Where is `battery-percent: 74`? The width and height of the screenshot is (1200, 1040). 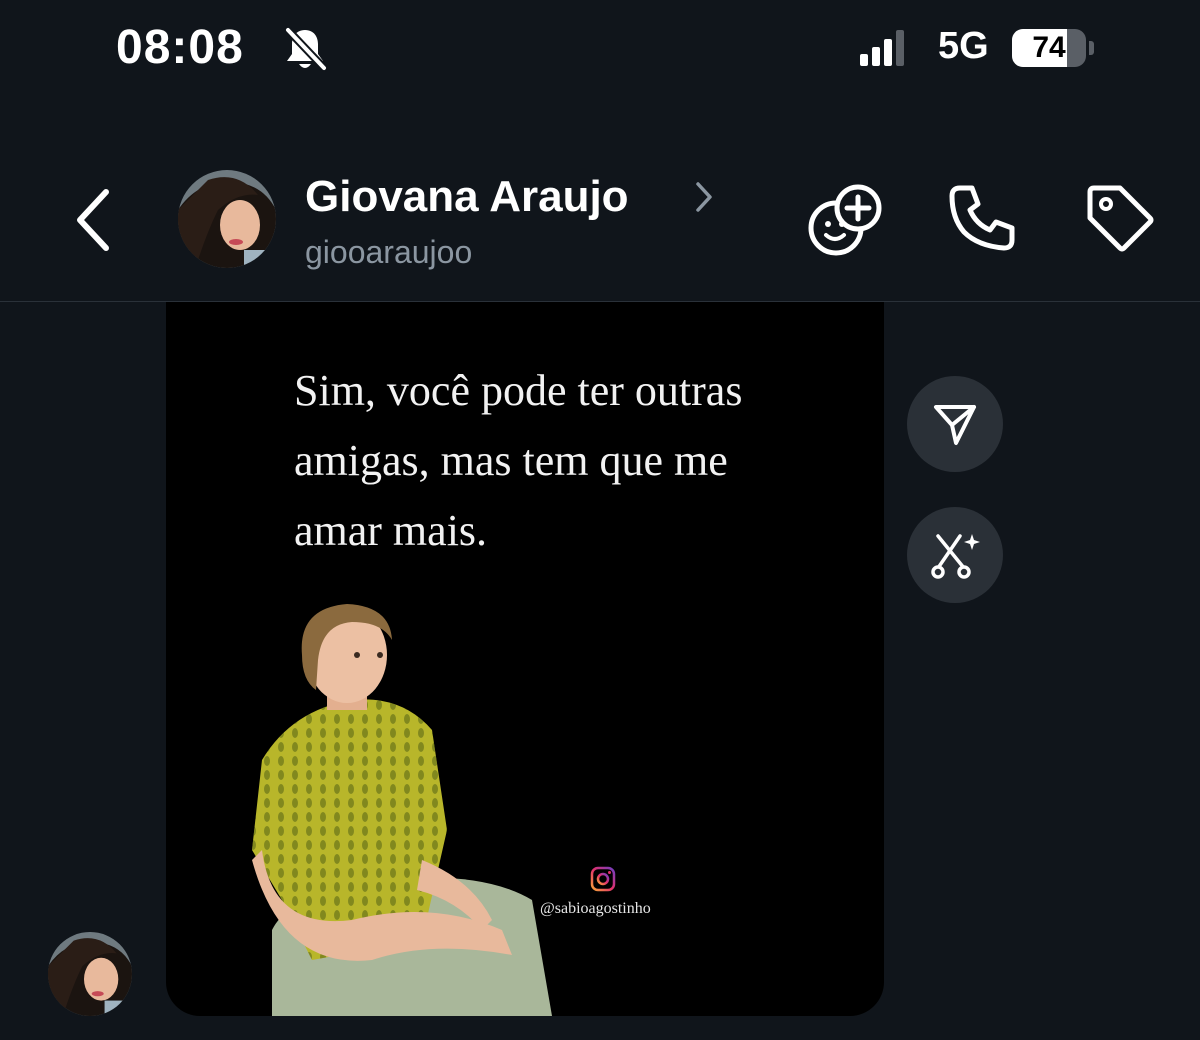
battery-percent: 74 is located at coordinates (1049, 47).